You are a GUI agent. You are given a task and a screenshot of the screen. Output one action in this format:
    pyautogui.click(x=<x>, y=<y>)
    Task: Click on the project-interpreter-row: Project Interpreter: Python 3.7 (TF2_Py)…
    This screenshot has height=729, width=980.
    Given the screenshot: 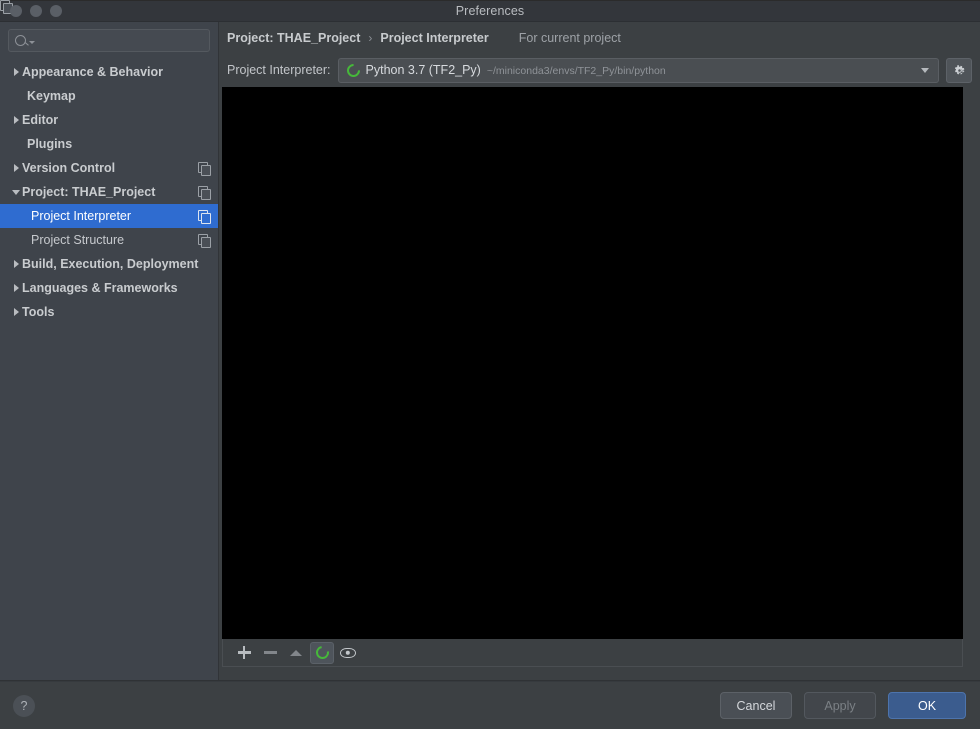 What is the action you would take?
    pyautogui.click(x=599, y=70)
    